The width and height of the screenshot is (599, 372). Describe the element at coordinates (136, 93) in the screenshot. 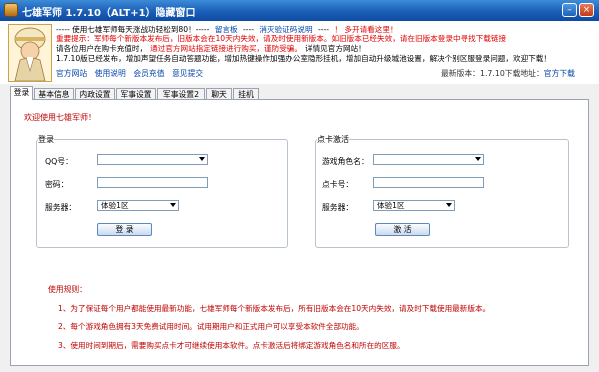

I see `tab-military-settings: 军事设置` at that location.